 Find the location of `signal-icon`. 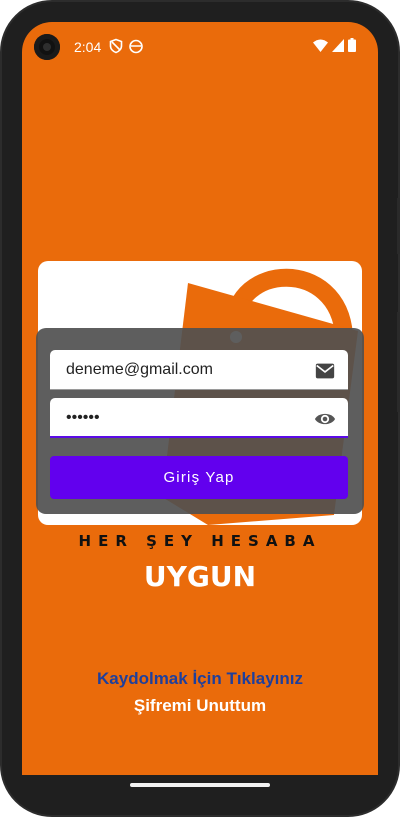

signal-icon is located at coordinates (338, 45).